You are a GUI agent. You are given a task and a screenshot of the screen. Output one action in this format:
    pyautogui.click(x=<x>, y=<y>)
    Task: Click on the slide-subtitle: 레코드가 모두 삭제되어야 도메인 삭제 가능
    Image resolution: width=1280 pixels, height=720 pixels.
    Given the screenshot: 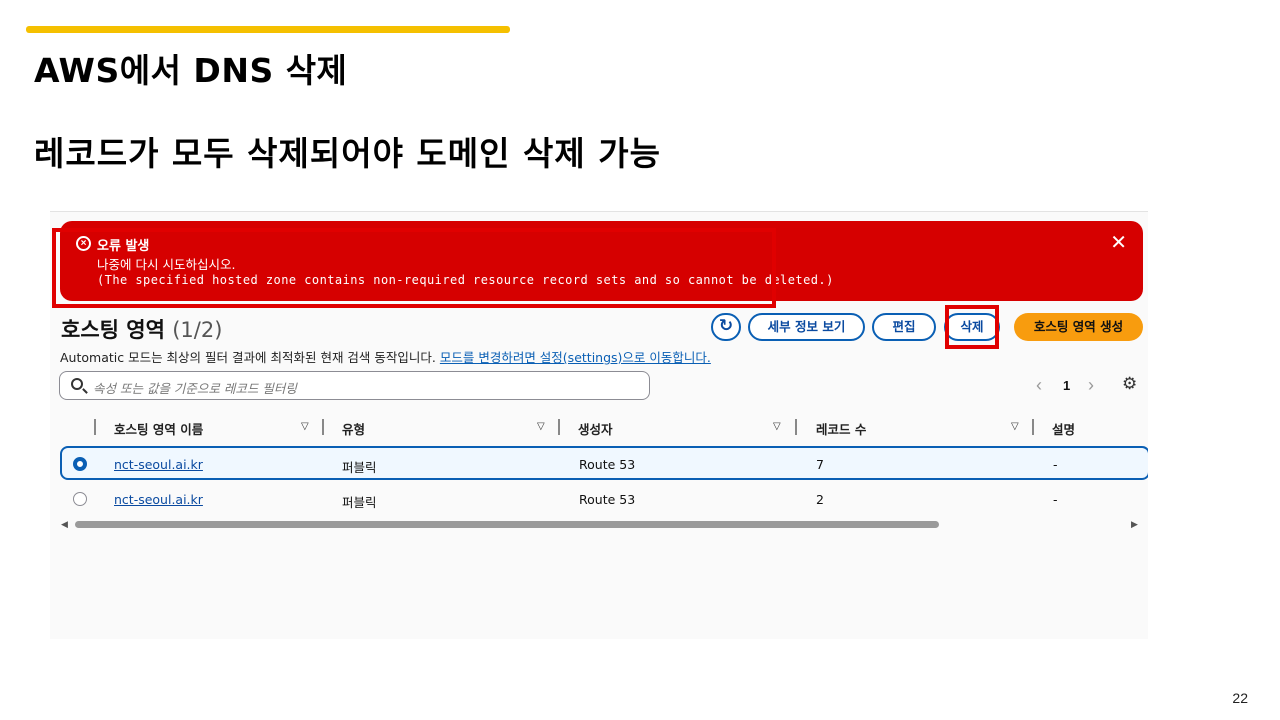 What is the action you would take?
    pyautogui.click(x=347, y=153)
    